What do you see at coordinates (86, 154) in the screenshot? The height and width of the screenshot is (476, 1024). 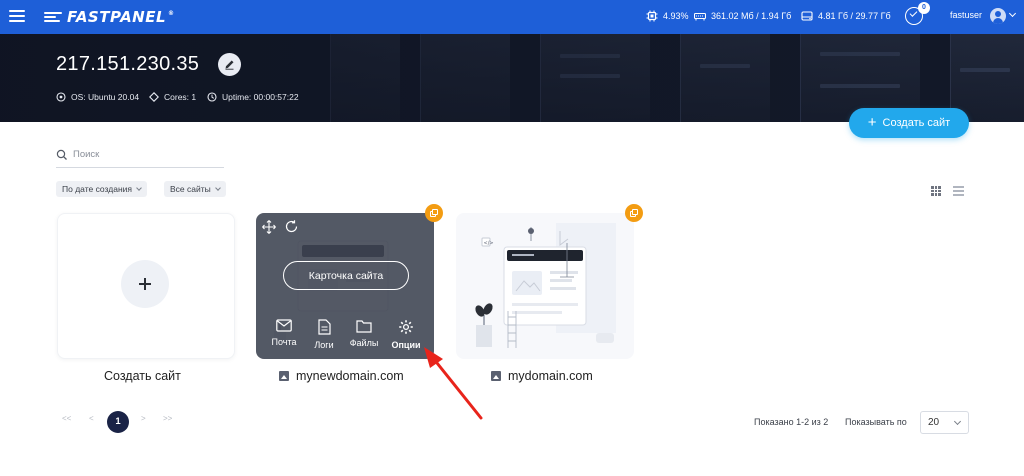 I see `search-placeholder: Поиск` at bounding box center [86, 154].